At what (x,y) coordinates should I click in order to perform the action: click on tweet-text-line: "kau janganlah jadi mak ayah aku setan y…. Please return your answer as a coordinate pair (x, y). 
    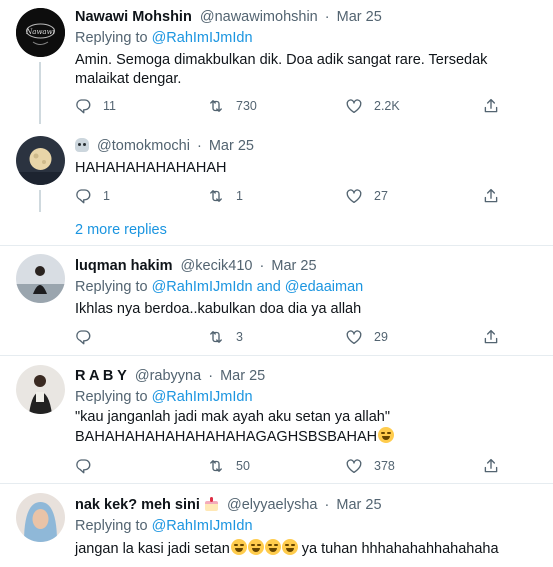
    Looking at the image, I should click on (232, 417).